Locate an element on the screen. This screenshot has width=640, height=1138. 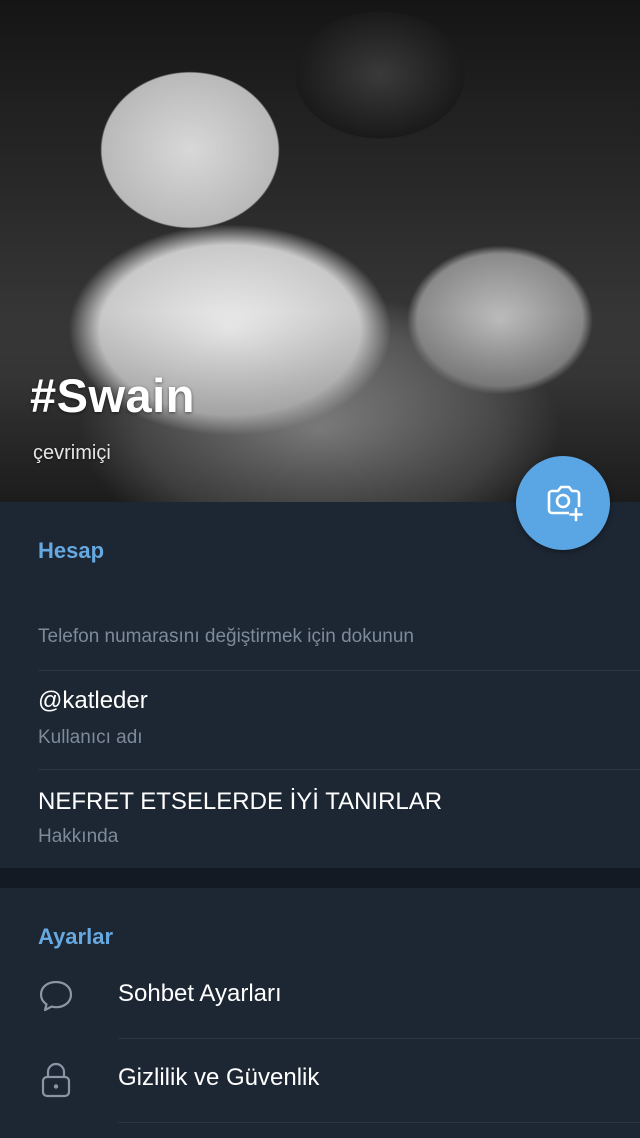
privacy-security-item: Gizlilik ve Güvenlik is located at coordinates (320, 1080).